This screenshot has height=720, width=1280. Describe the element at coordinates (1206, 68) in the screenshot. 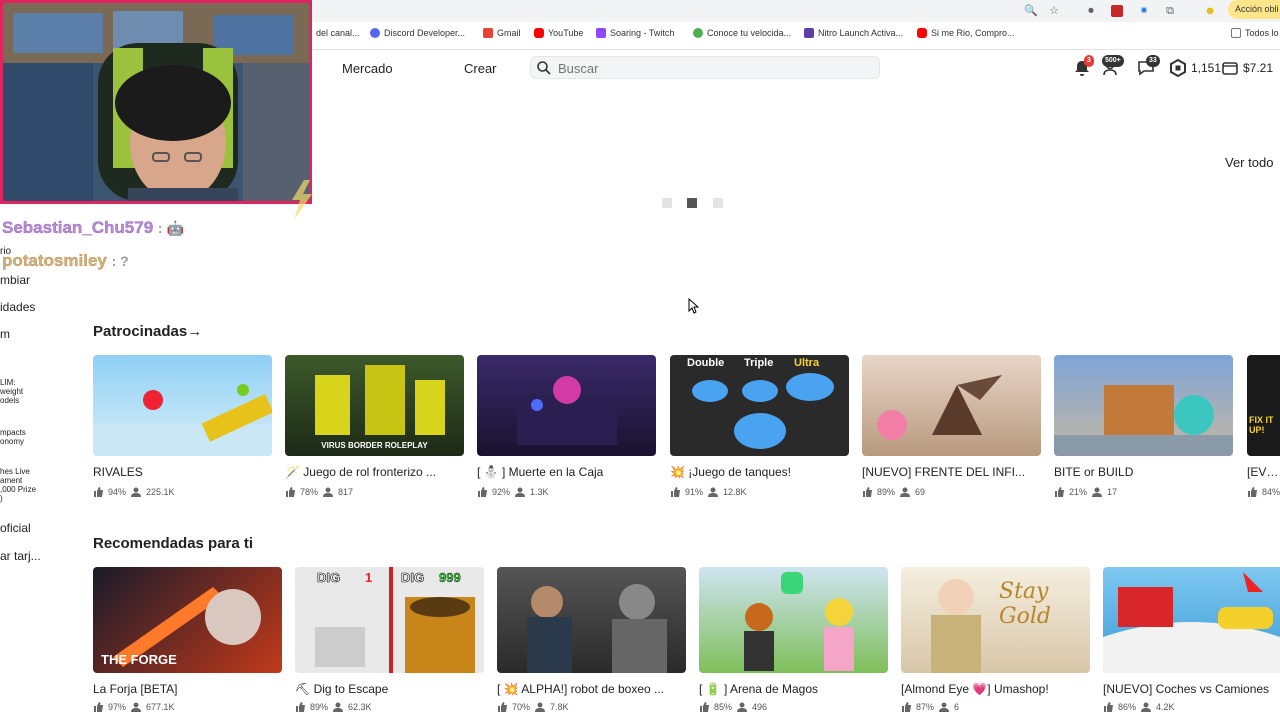

I see `robux-balance: 1,151` at that location.